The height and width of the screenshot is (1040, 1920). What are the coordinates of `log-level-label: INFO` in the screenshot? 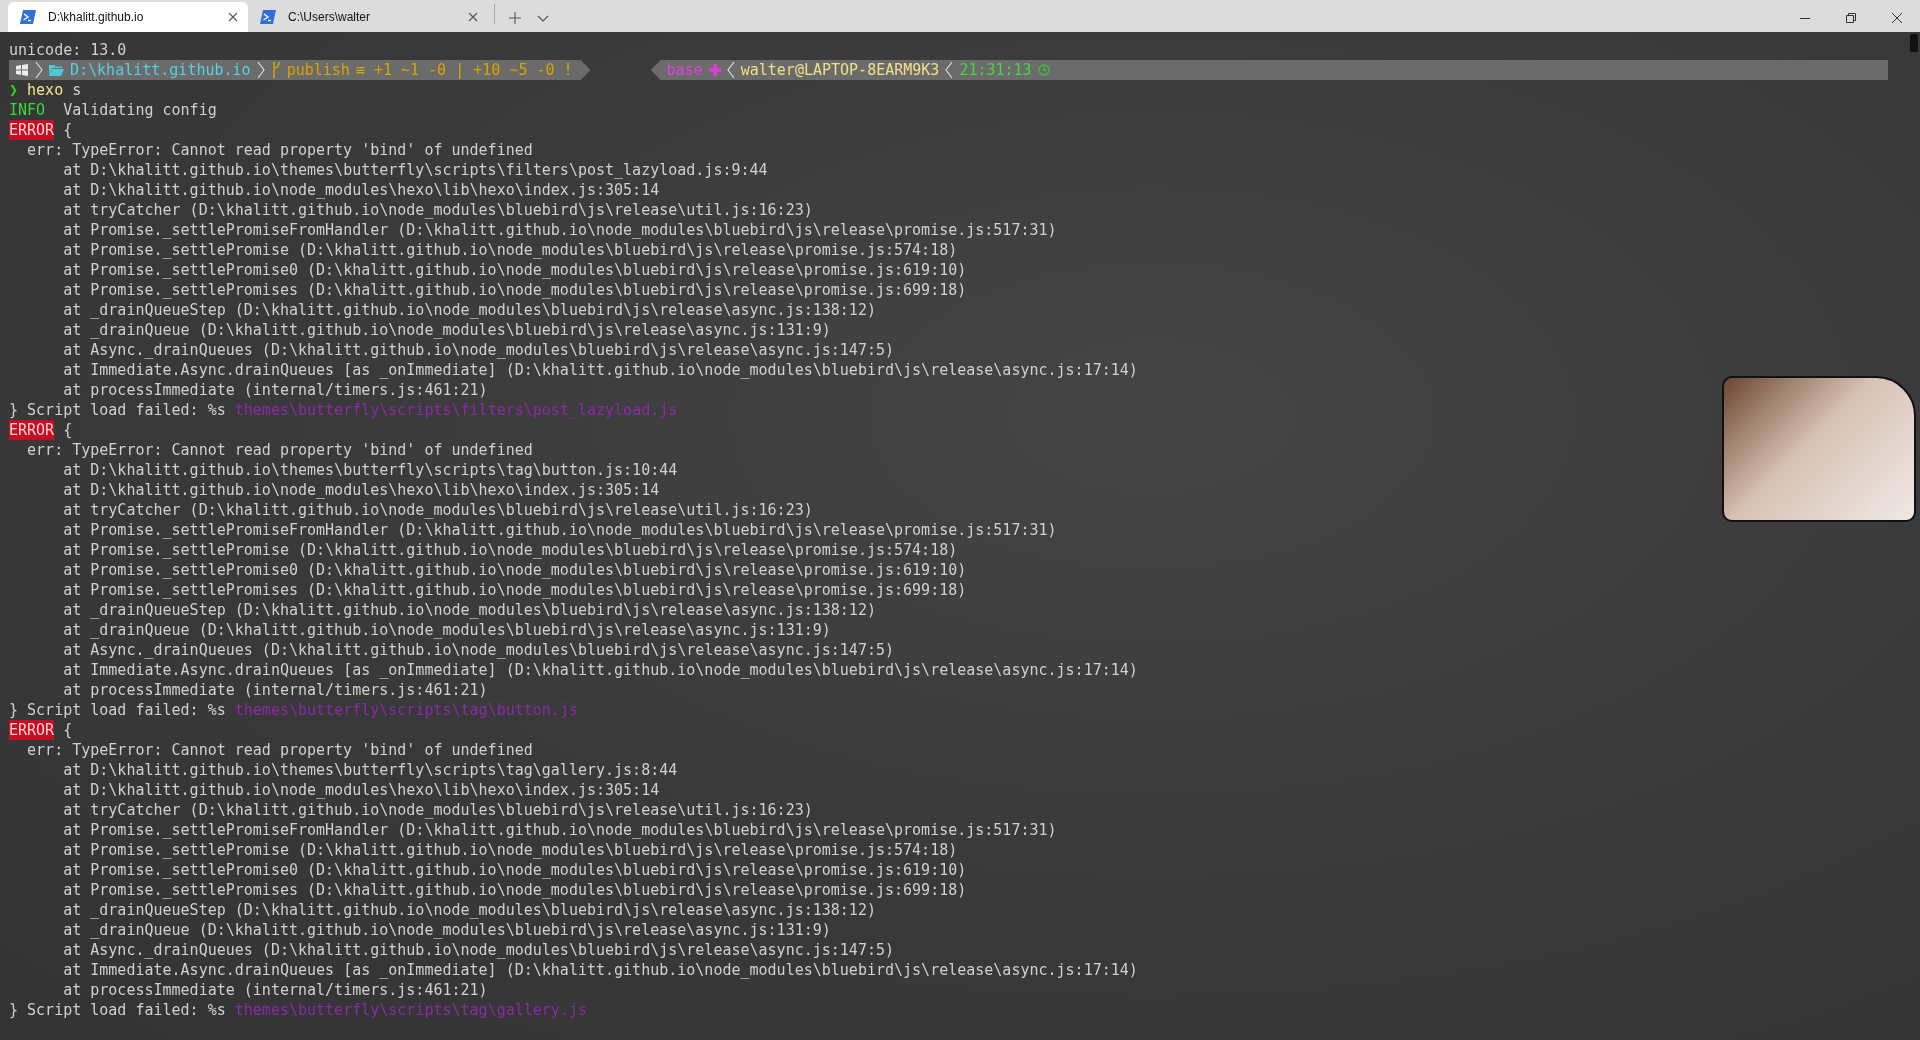 It's located at (27, 110).